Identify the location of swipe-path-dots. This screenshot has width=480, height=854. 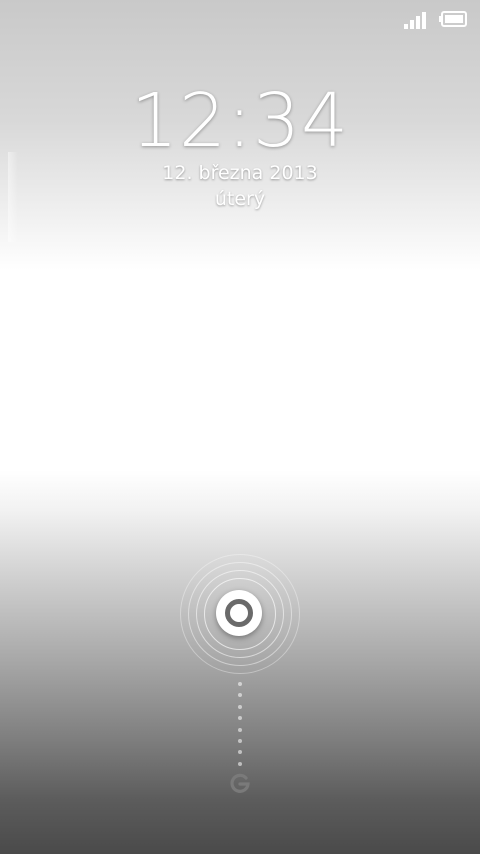
(240, 724).